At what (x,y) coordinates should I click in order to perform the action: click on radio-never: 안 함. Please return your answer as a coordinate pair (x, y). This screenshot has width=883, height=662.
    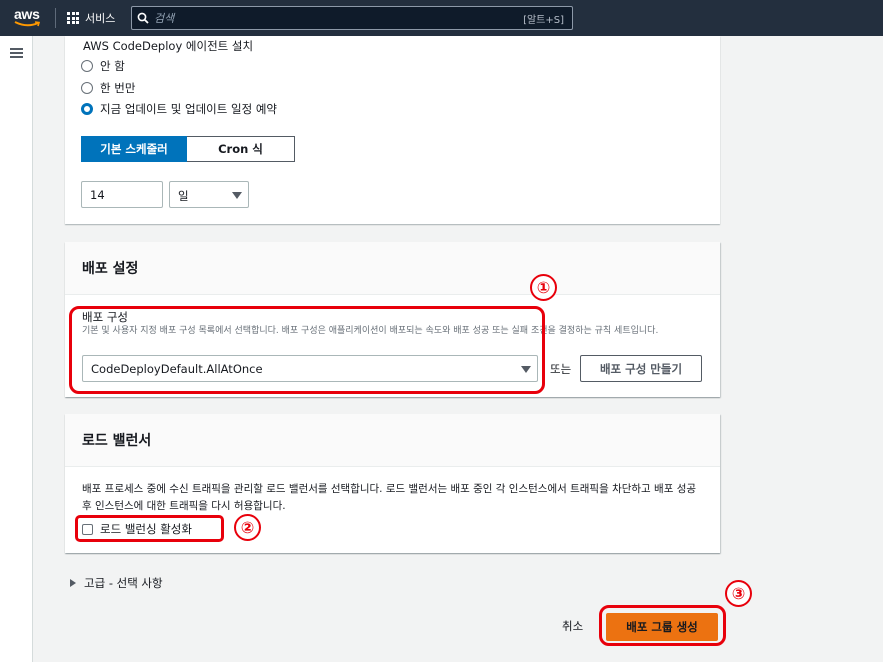
    Looking at the image, I should click on (103, 66).